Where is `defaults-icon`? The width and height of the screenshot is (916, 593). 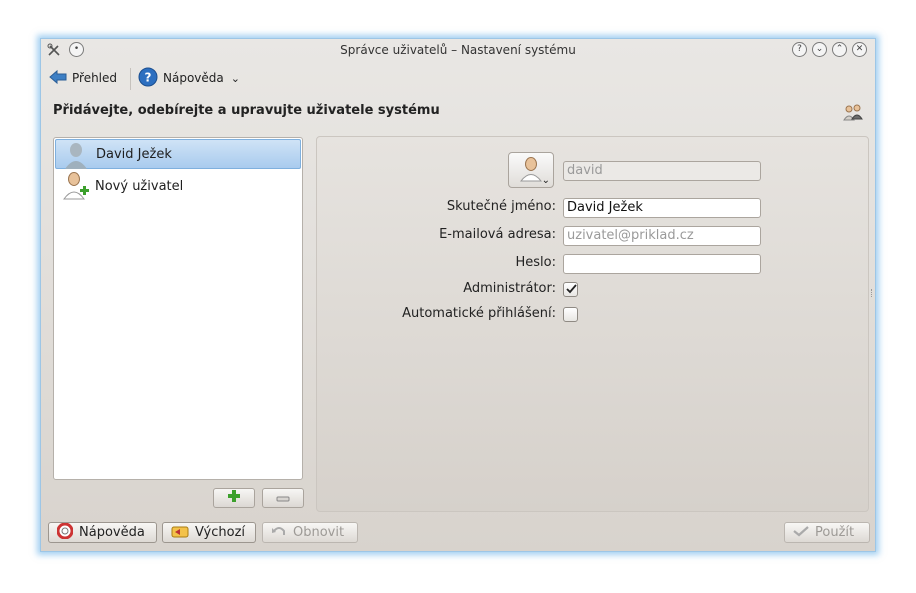 defaults-icon is located at coordinates (180, 533).